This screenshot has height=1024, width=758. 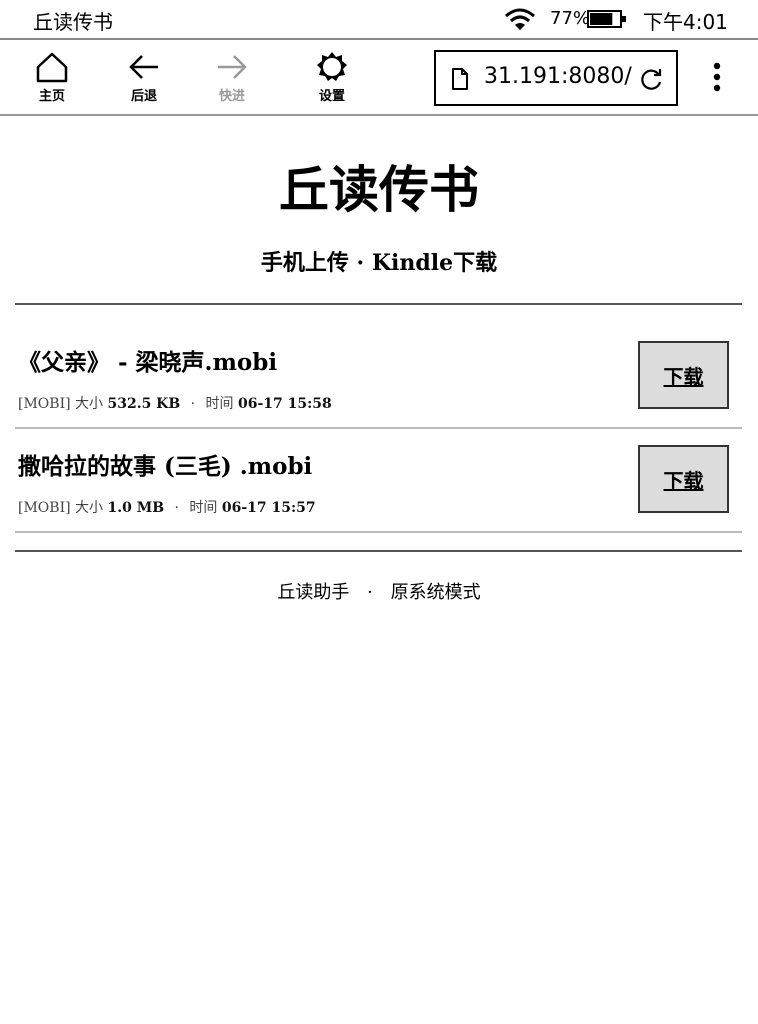 What do you see at coordinates (232, 67) in the screenshot?
I see `arrow-right-icon` at bounding box center [232, 67].